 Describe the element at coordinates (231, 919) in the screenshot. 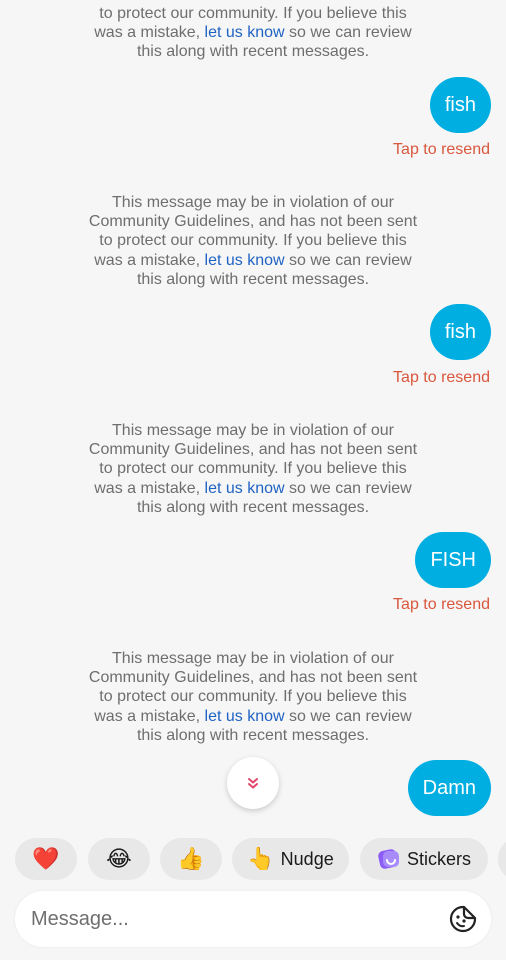

I see `message-input` at that location.